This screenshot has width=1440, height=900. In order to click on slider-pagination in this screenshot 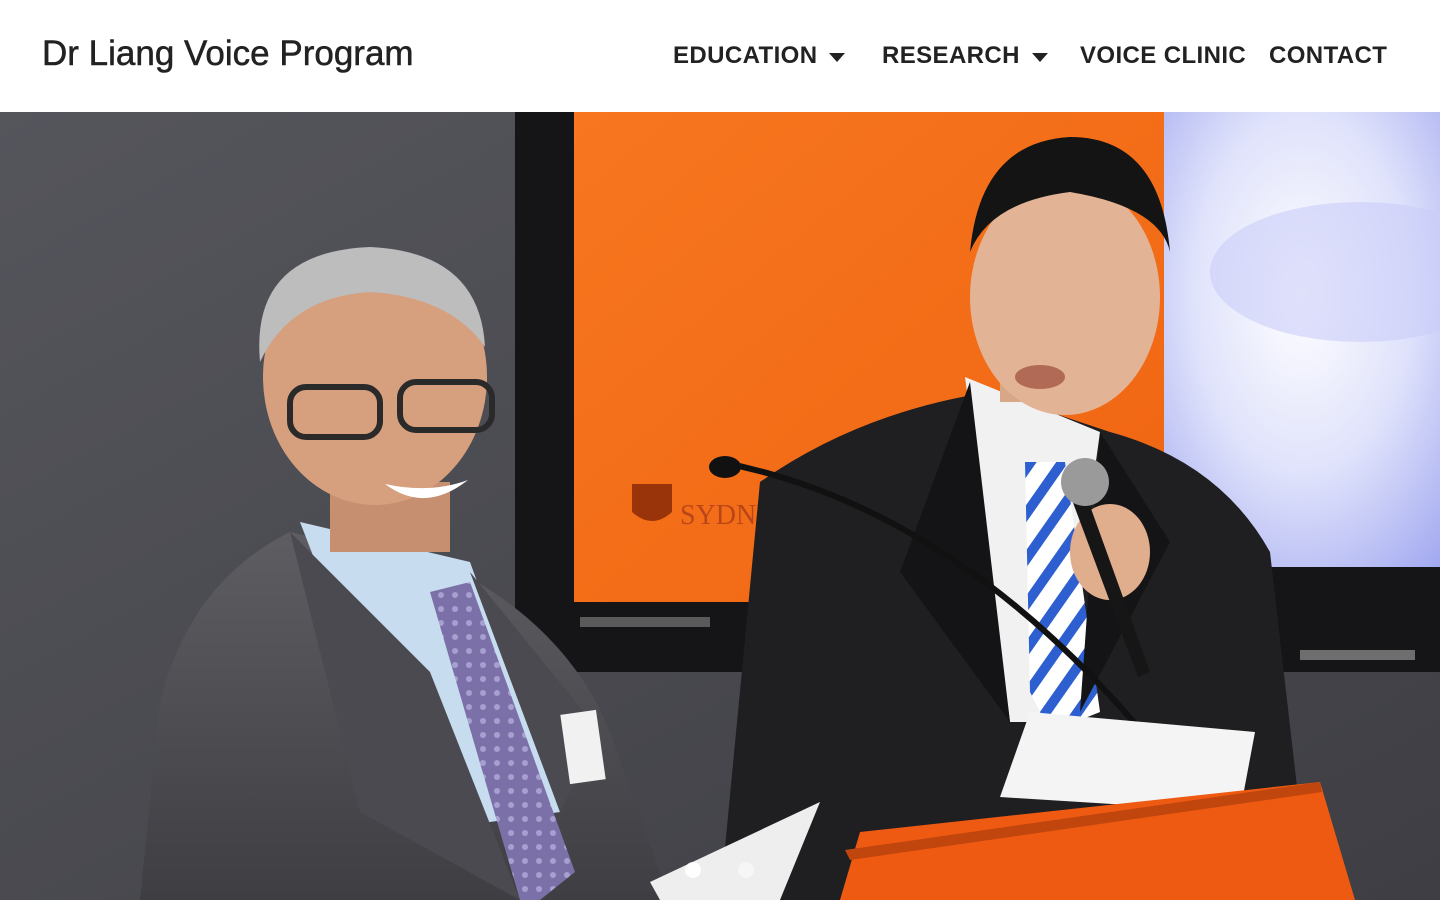, I will do `click(720, 870)`.